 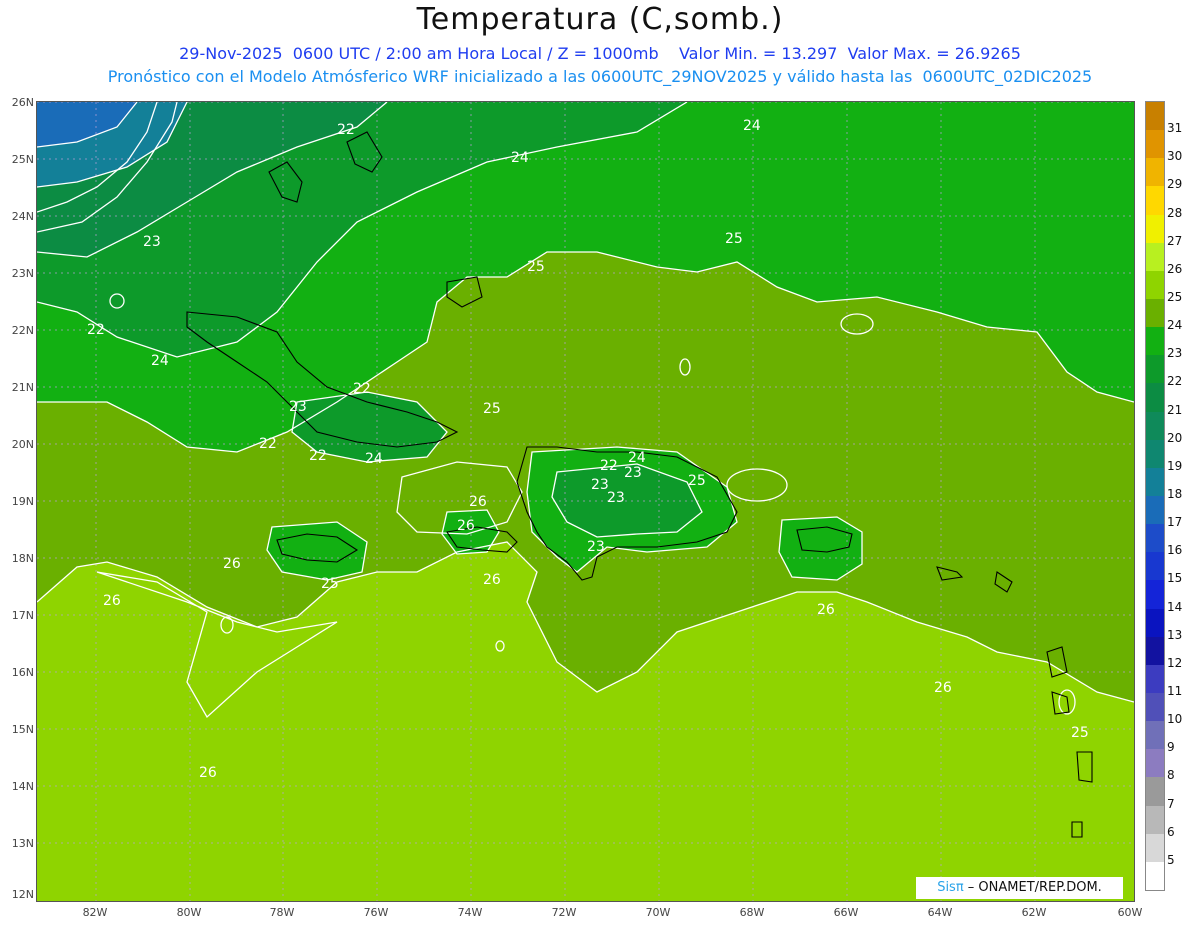 What do you see at coordinates (564, 912) in the screenshot?
I see `lon-label: 72W` at bounding box center [564, 912].